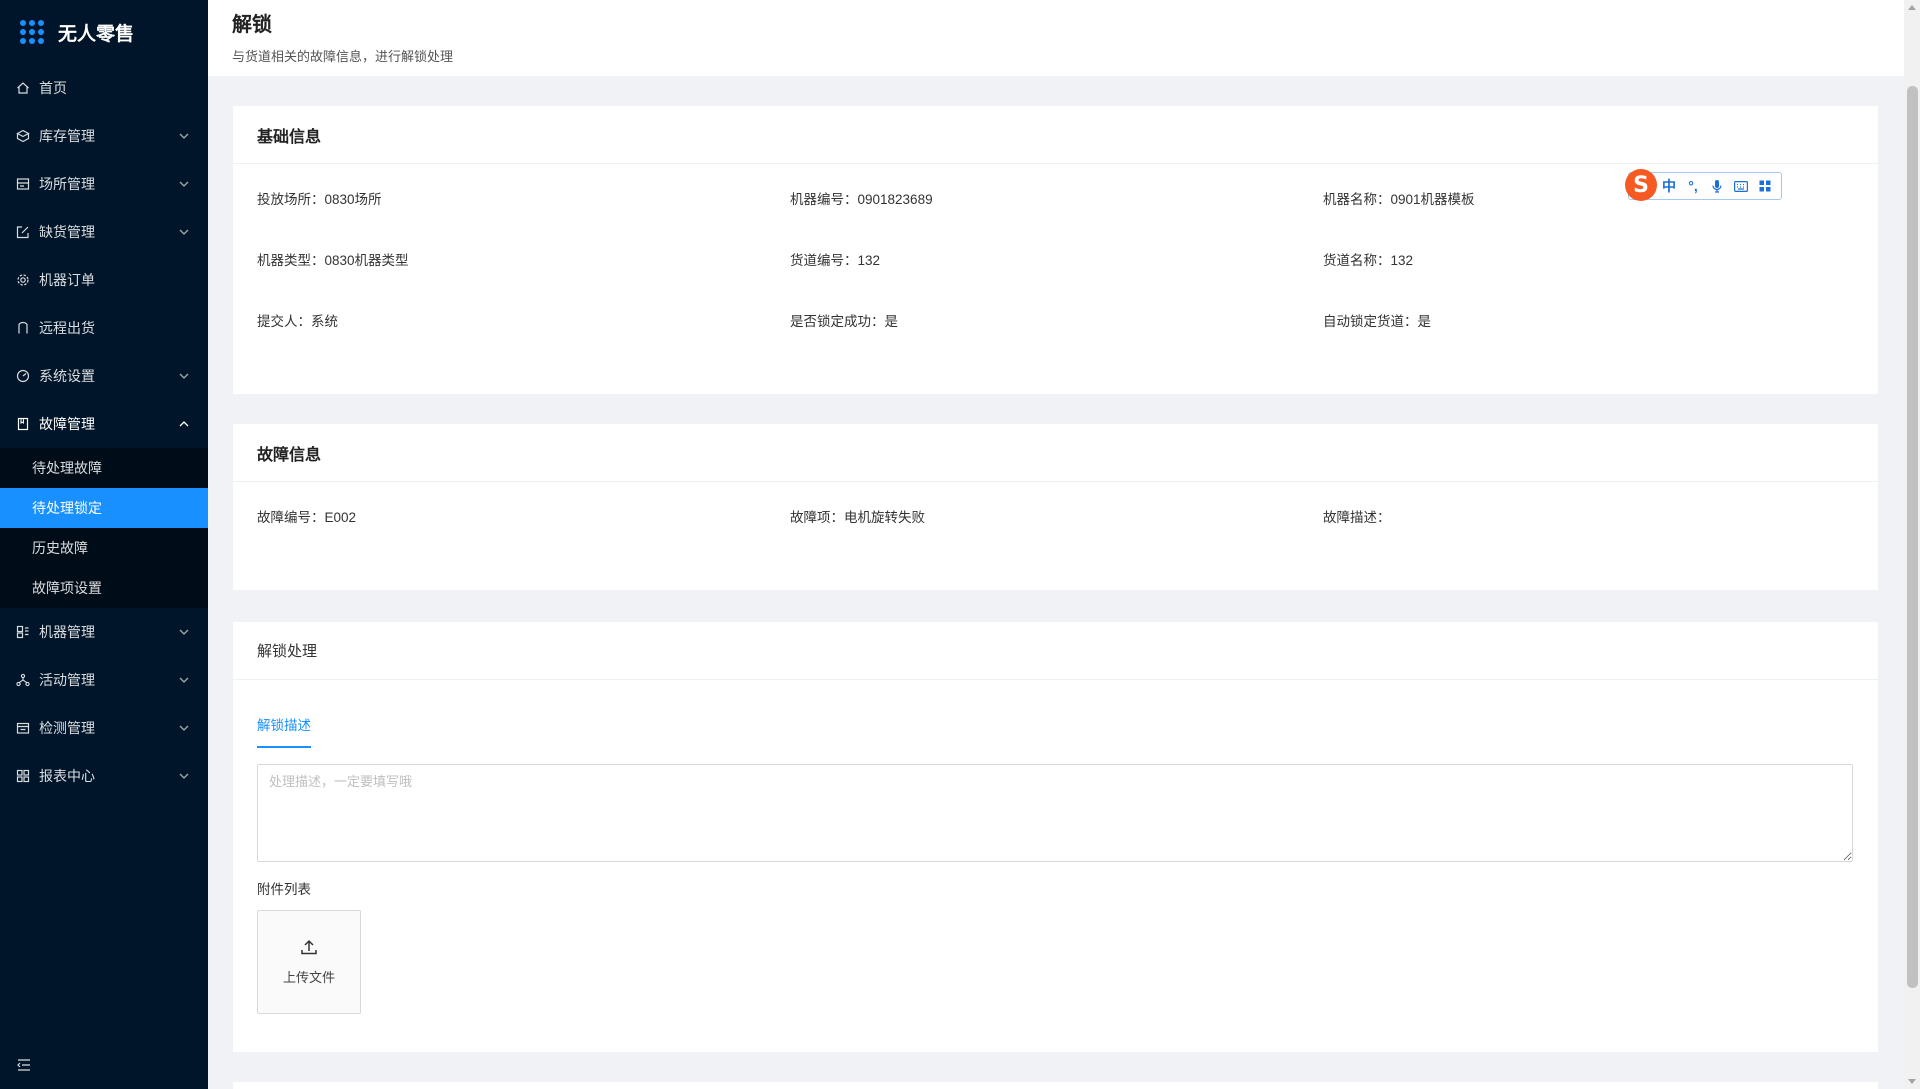  What do you see at coordinates (104, 588) in the screenshot?
I see `sidebar-subitem-fault-item-settings: 故障项设置` at bounding box center [104, 588].